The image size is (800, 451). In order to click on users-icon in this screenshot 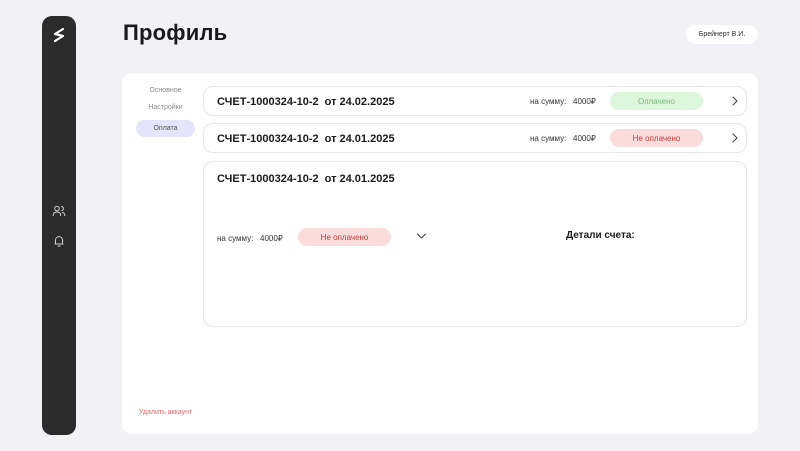, I will do `click(59, 211)`.